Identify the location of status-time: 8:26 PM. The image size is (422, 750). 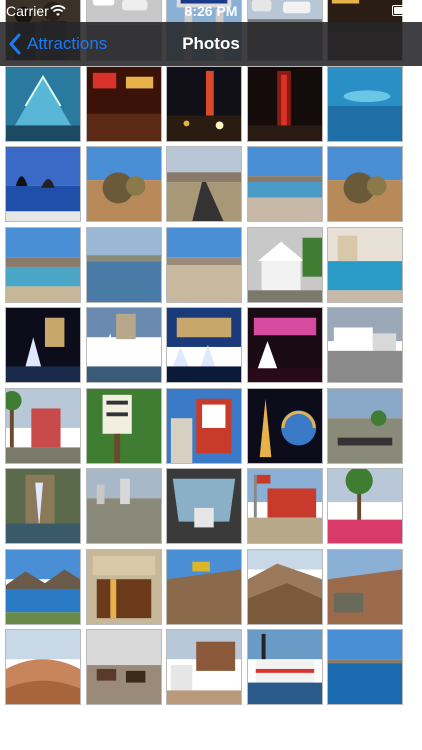
(211, 11).